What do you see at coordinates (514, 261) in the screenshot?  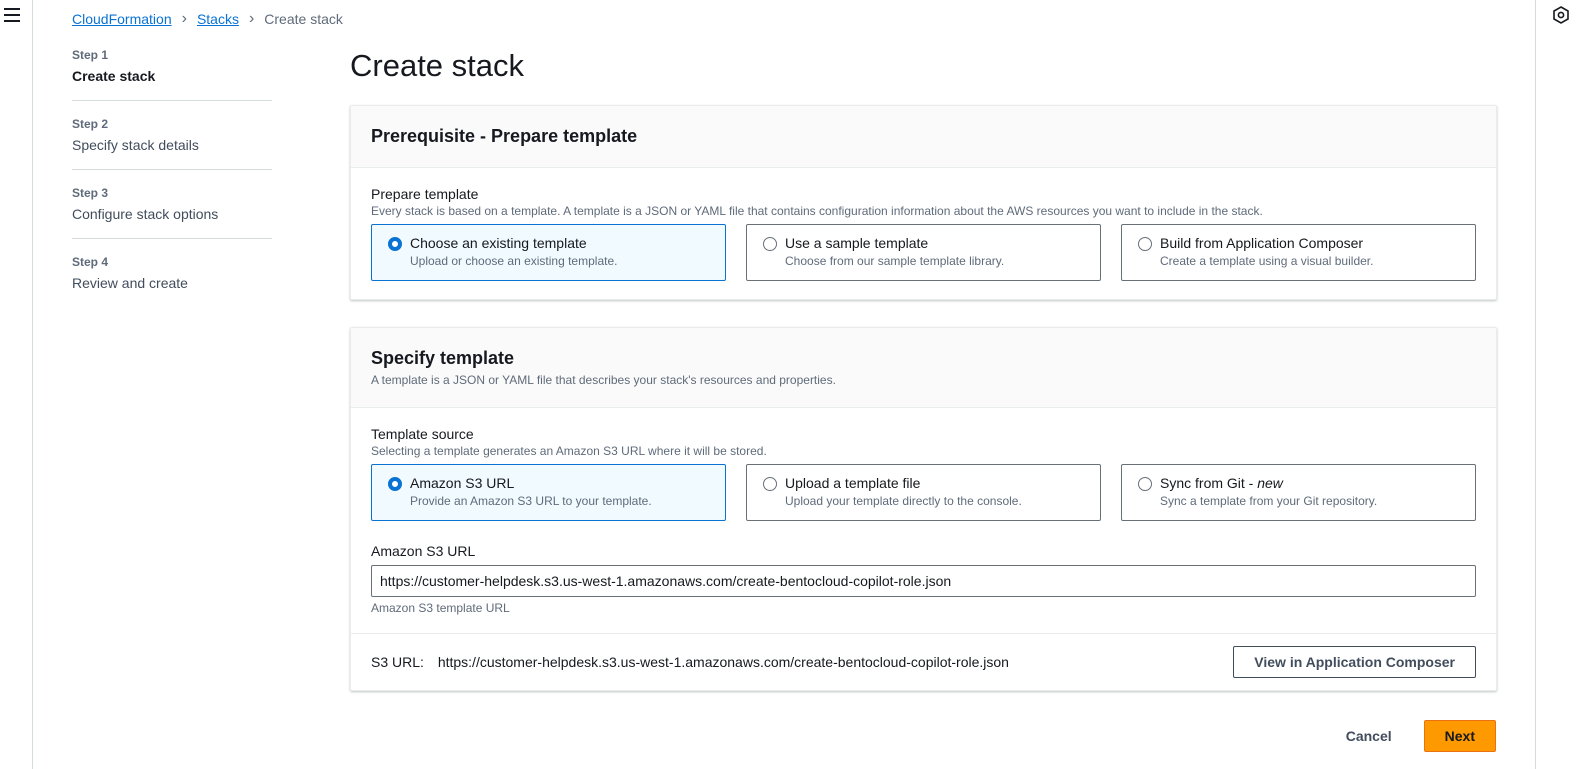 I see `option-description: Upload or choose an existing template.` at bounding box center [514, 261].